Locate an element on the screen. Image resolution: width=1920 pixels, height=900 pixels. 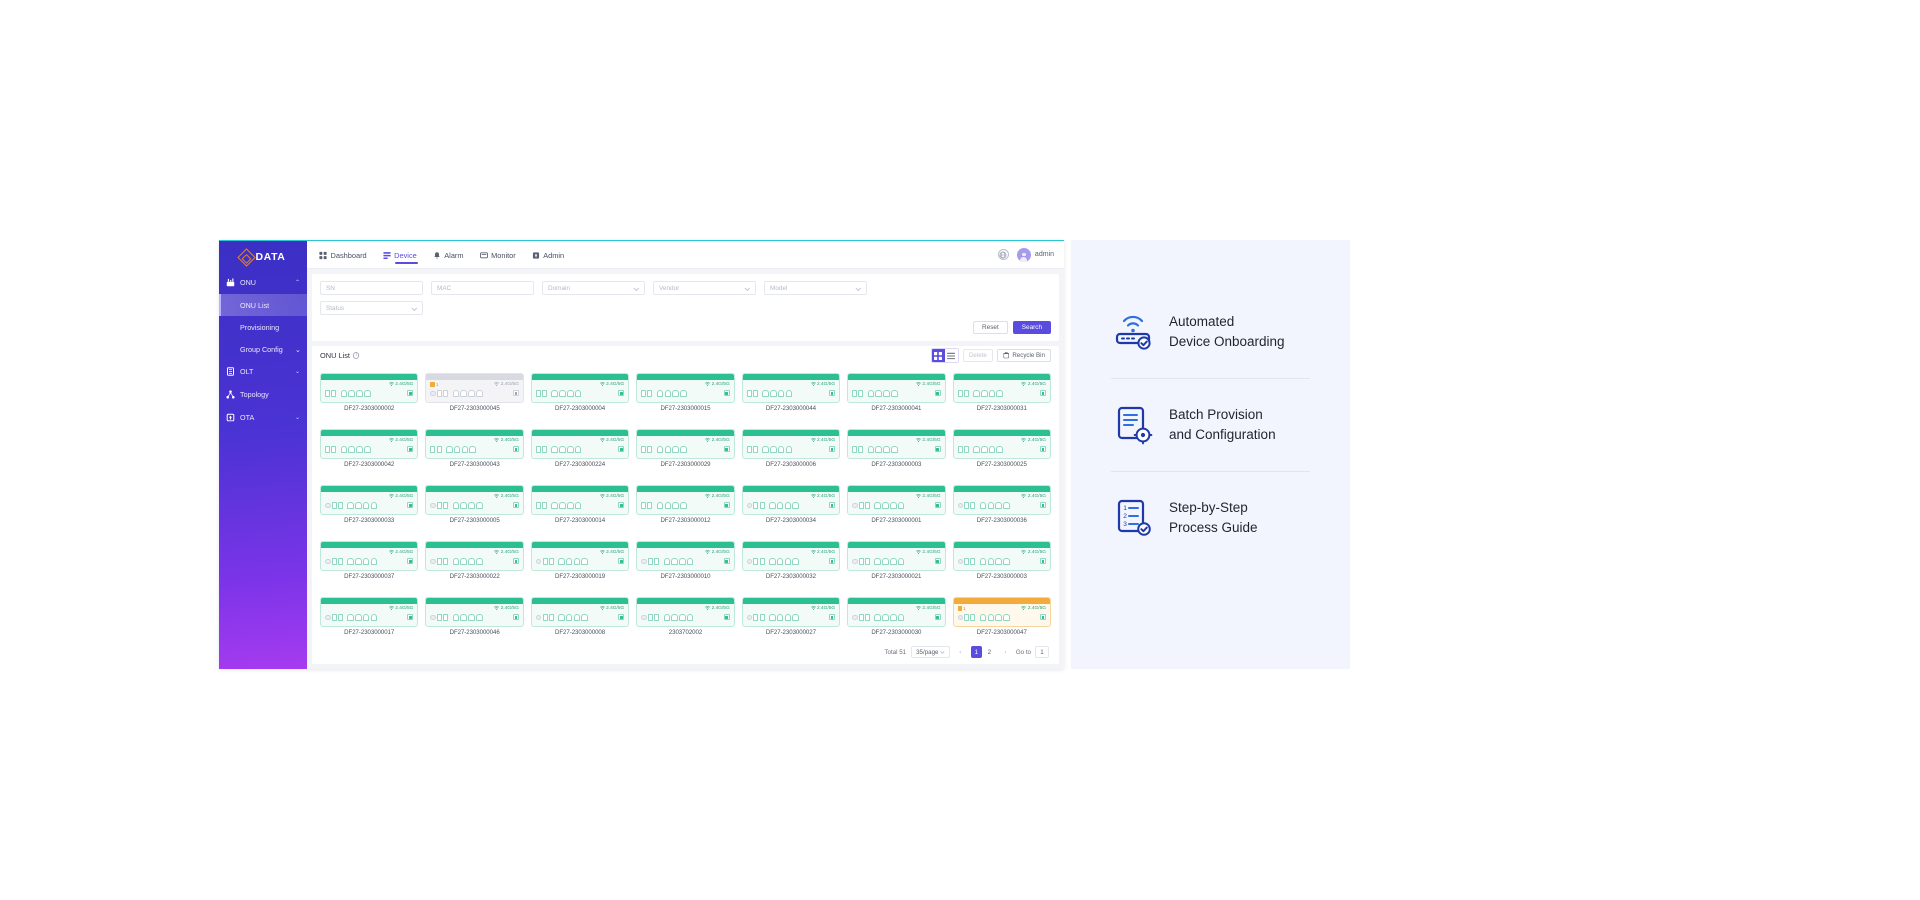
device-card: 2.4G/5G DF27-2303000041 is located at coordinates (896, 392).